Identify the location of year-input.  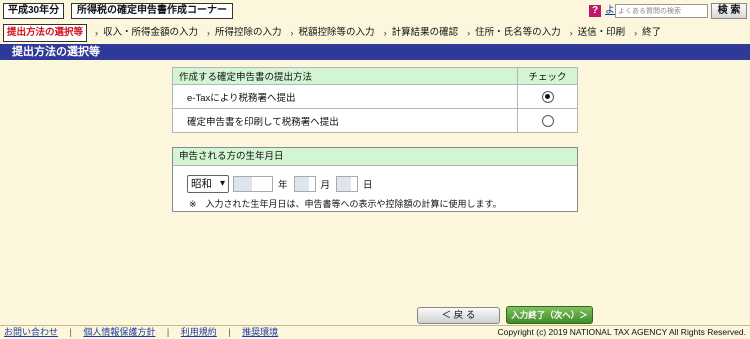
(253, 184).